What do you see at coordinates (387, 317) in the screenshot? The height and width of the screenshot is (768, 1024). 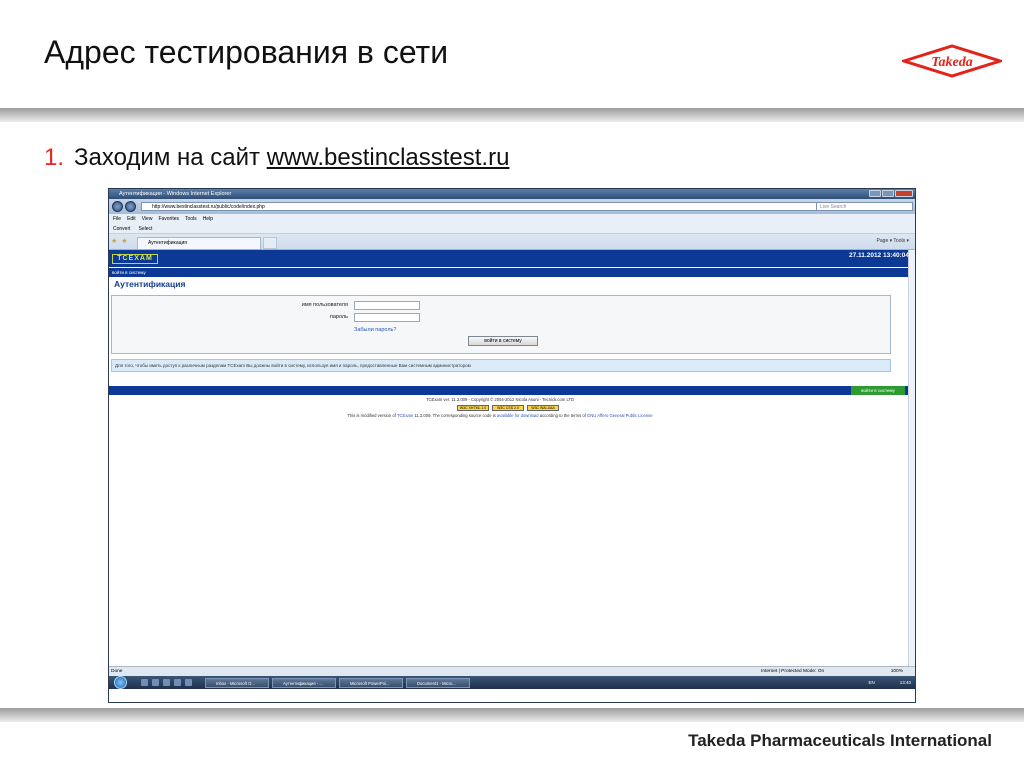 I see `password-field` at bounding box center [387, 317].